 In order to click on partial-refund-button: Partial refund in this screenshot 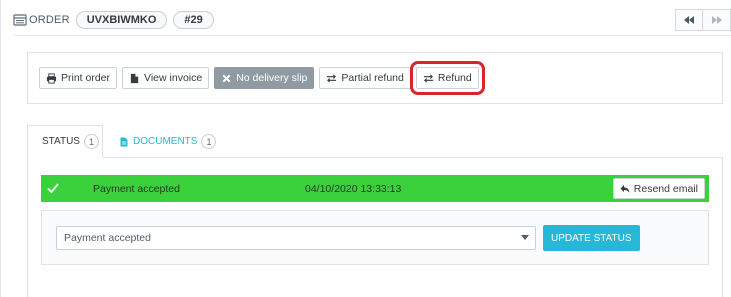, I will do `click(365, 78)`.